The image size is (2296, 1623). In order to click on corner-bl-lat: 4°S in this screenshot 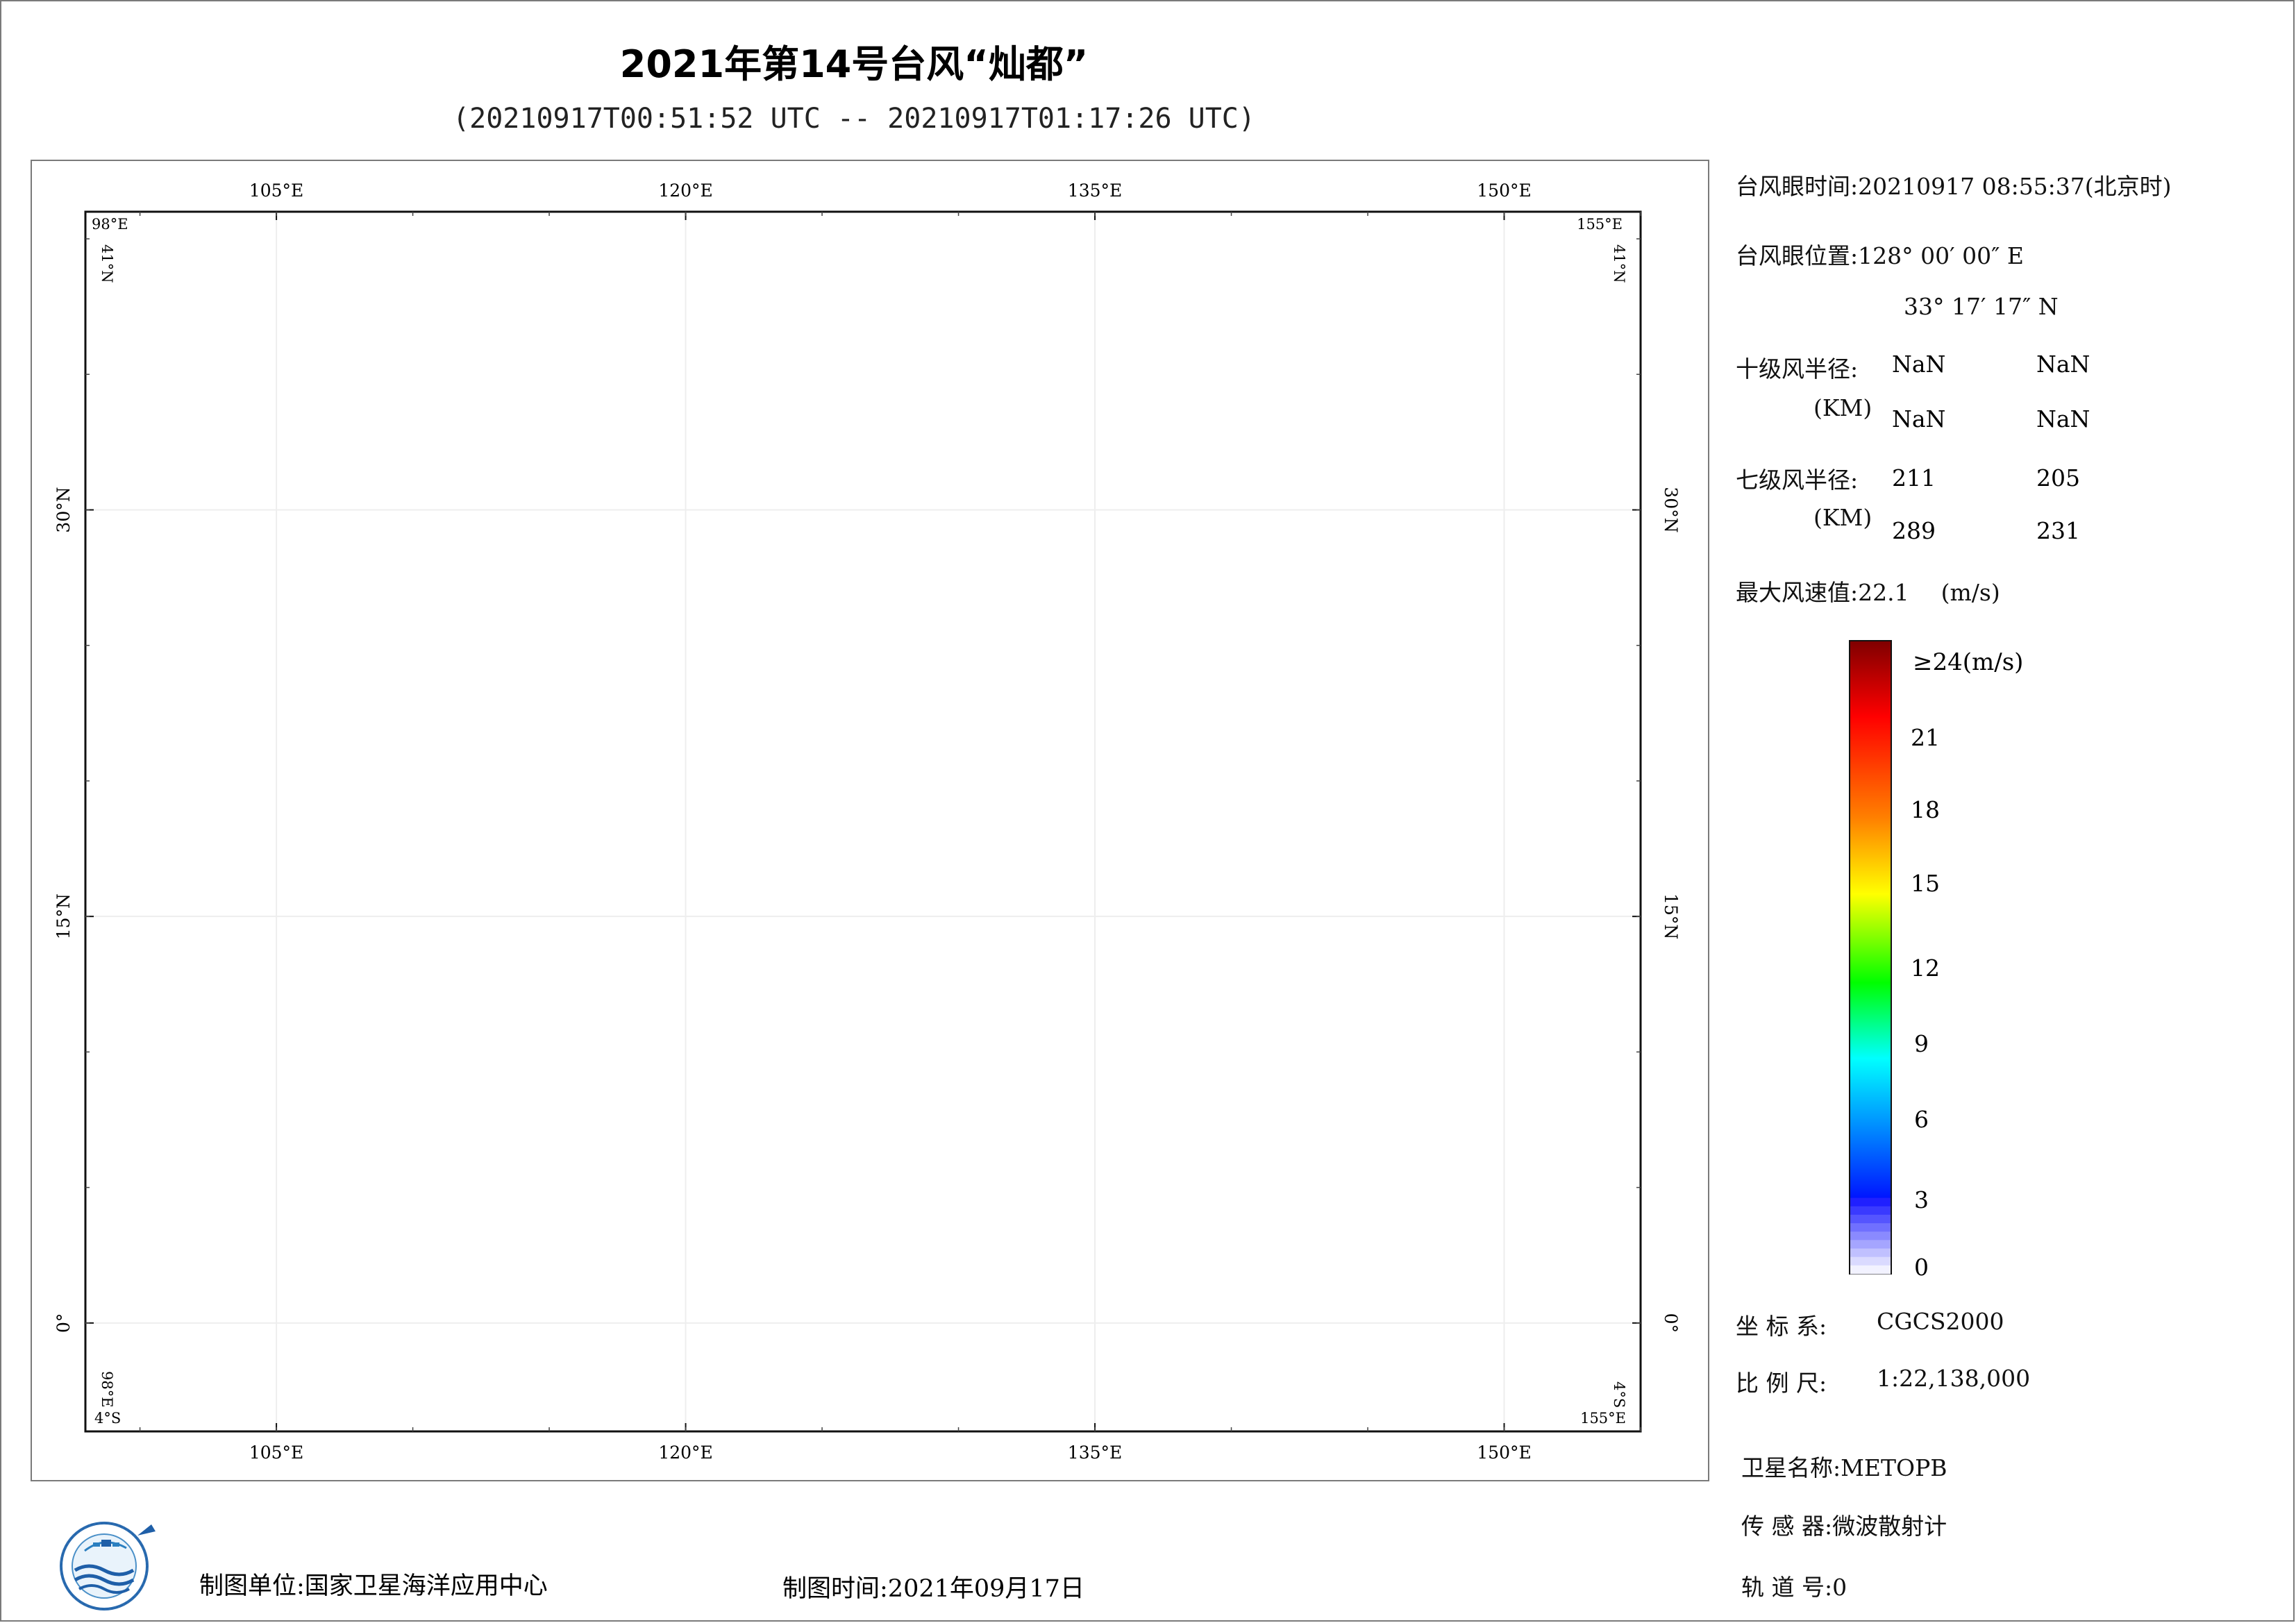, I will do `click(107, 1418)`.